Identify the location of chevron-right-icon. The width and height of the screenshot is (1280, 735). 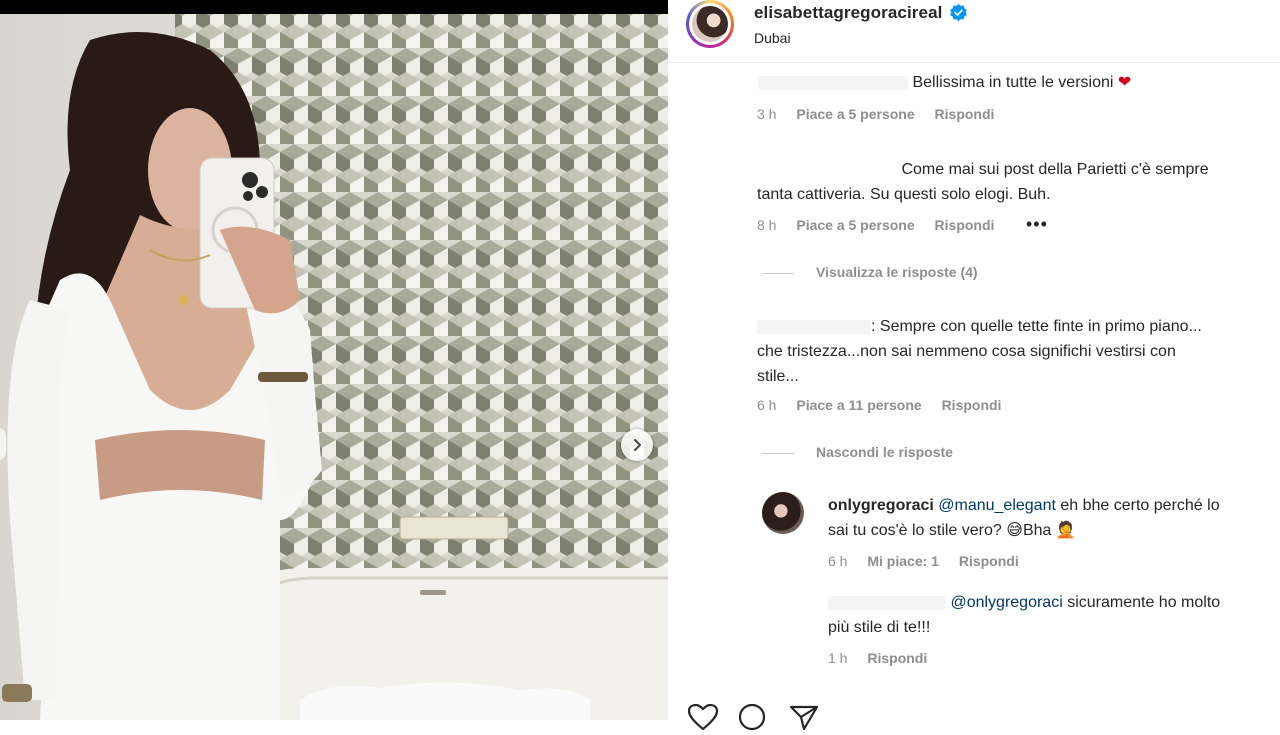
(637, 445).